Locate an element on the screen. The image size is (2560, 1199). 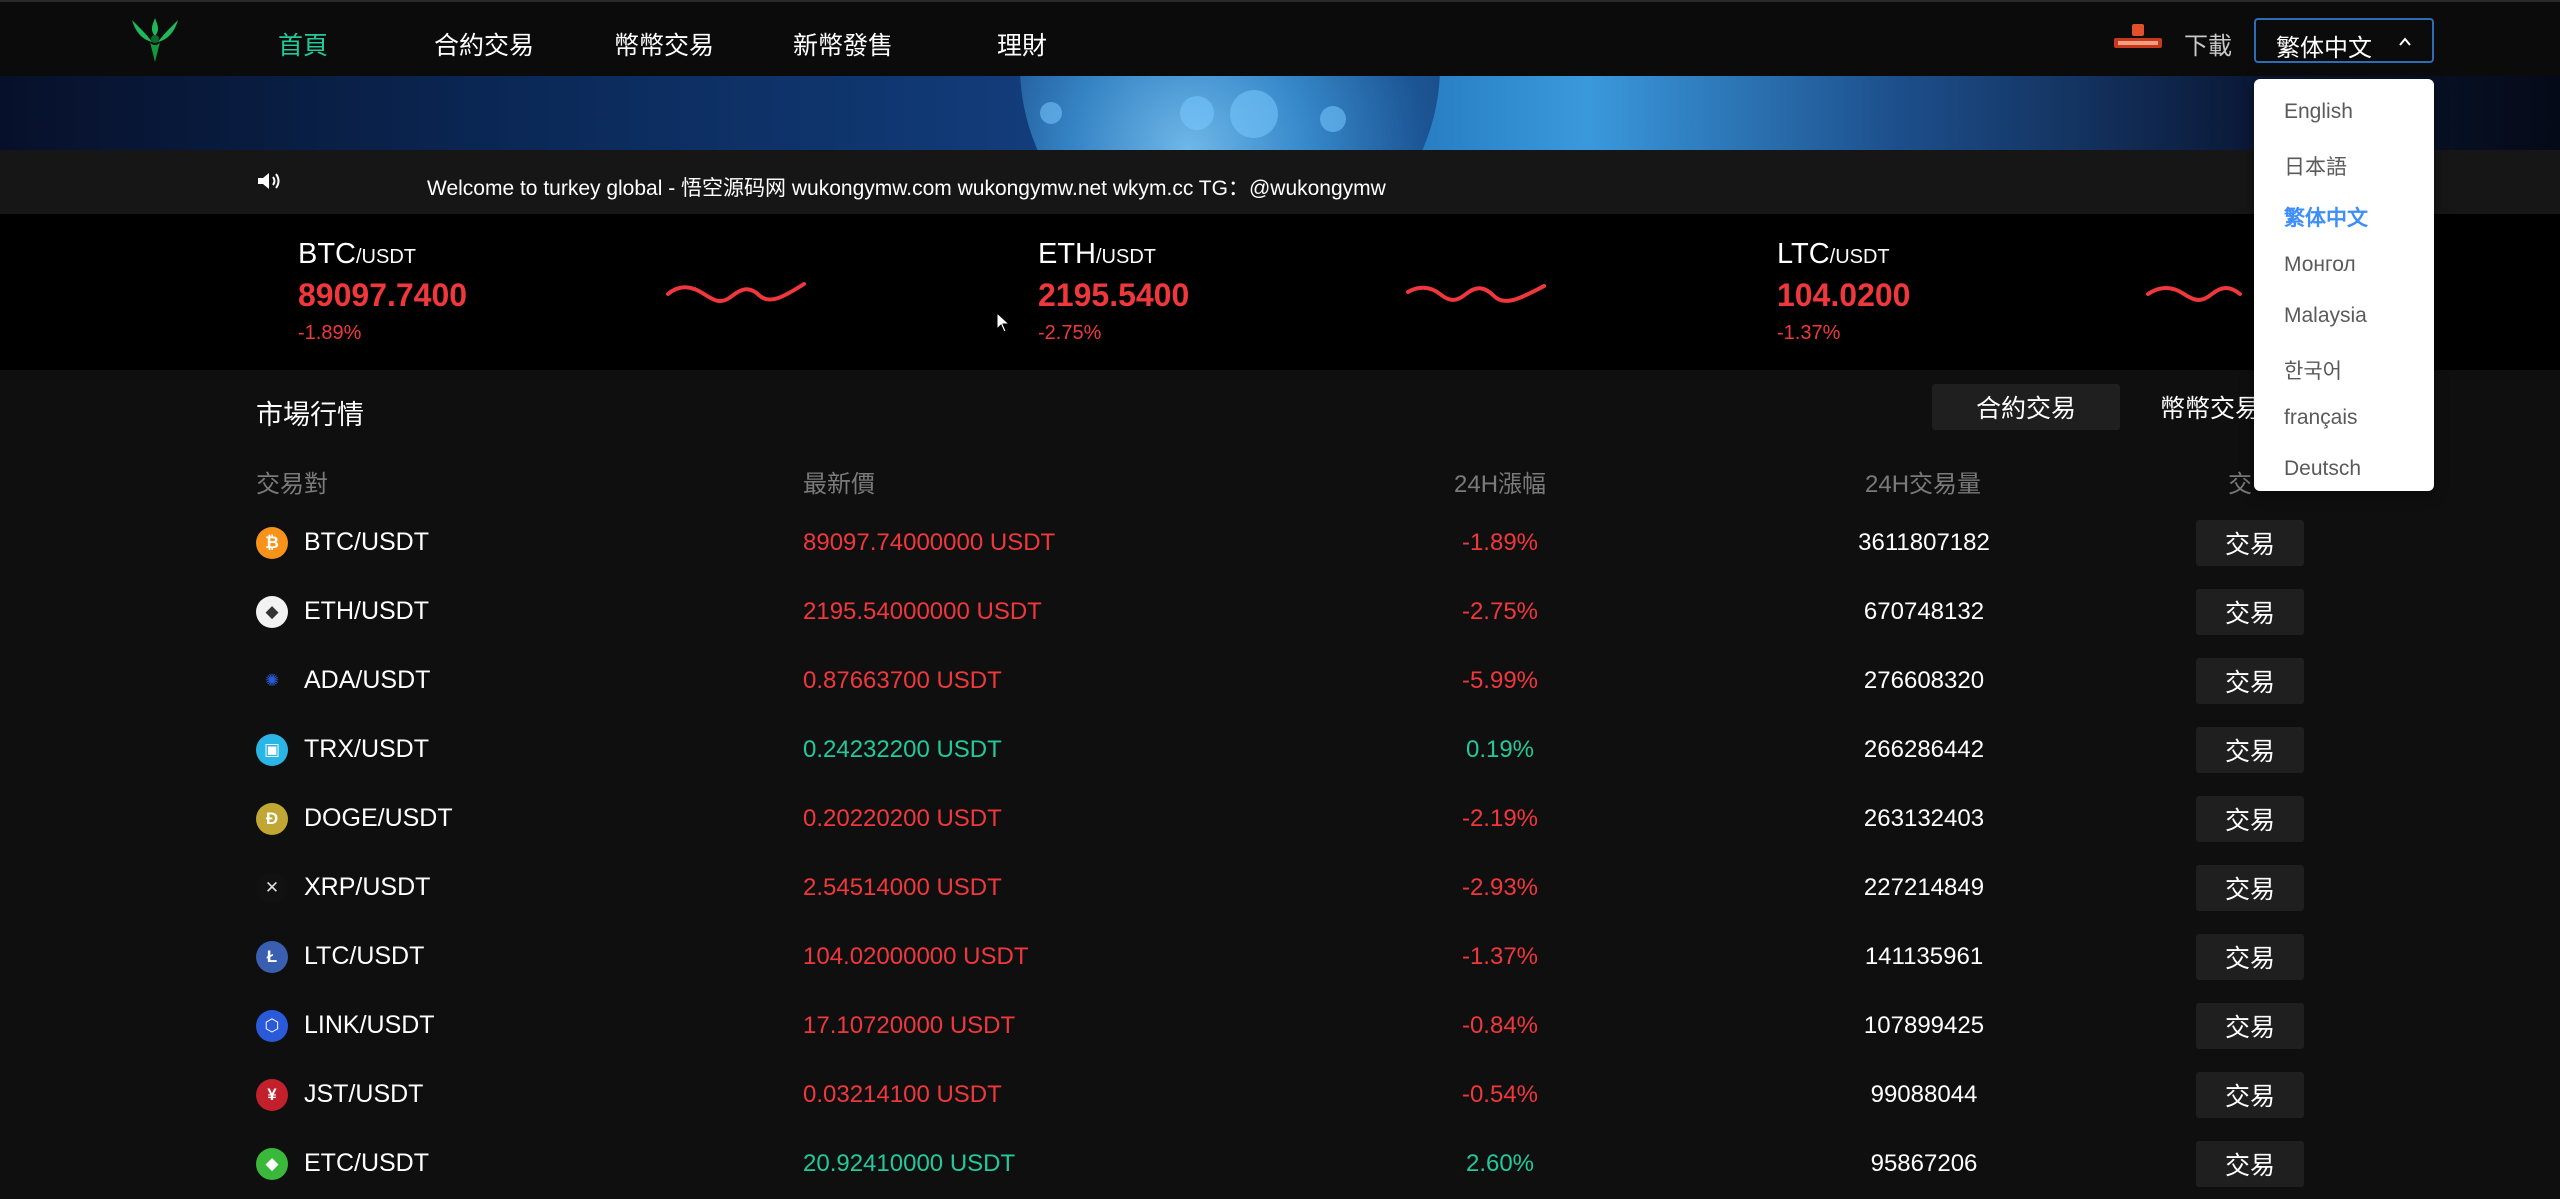
row-24h-volume: 3611807182 is located at coordinates (1924, 542).